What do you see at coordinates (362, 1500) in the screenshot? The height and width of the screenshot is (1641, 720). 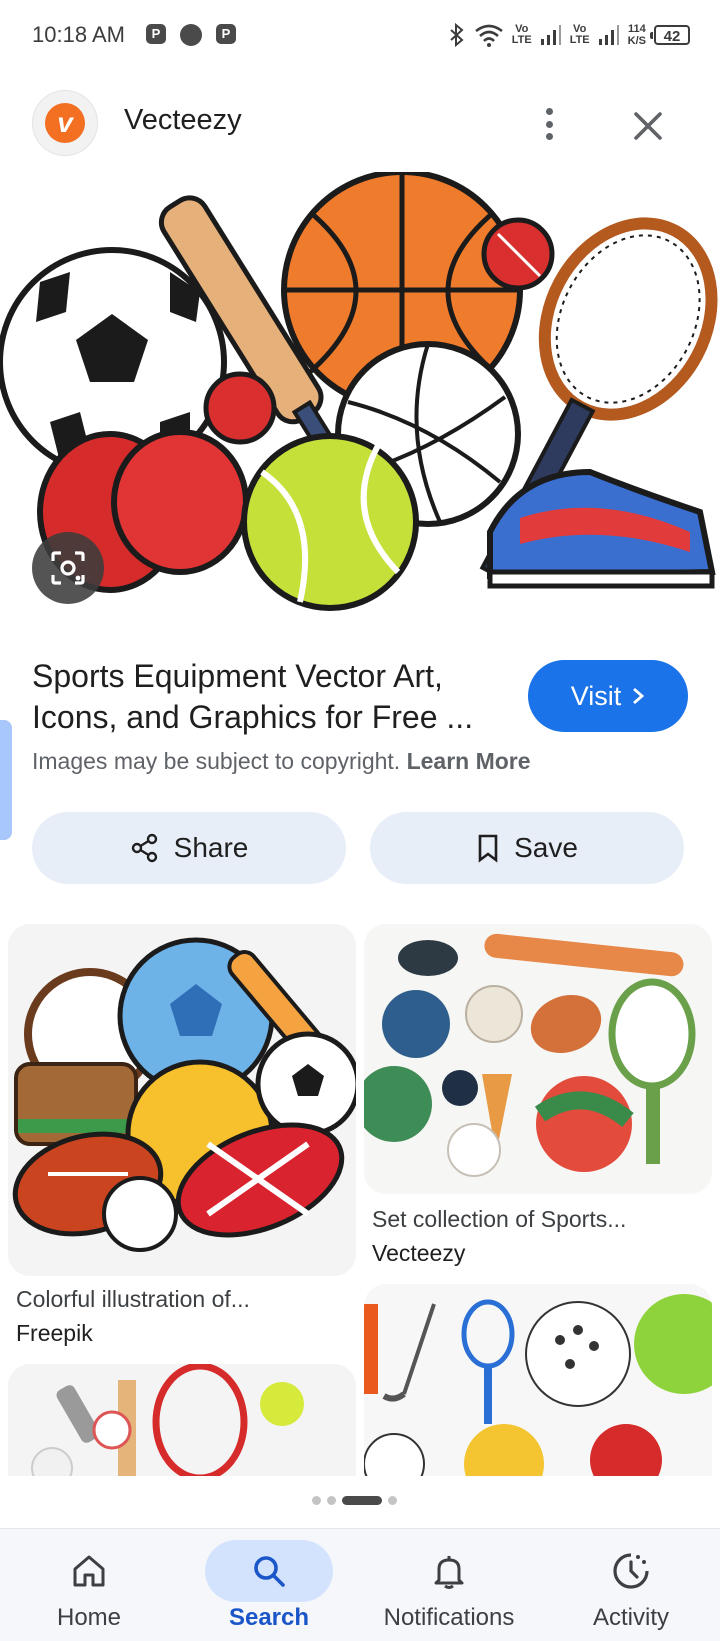 I see `page-dot-active` at bounding box center [362, 1500].